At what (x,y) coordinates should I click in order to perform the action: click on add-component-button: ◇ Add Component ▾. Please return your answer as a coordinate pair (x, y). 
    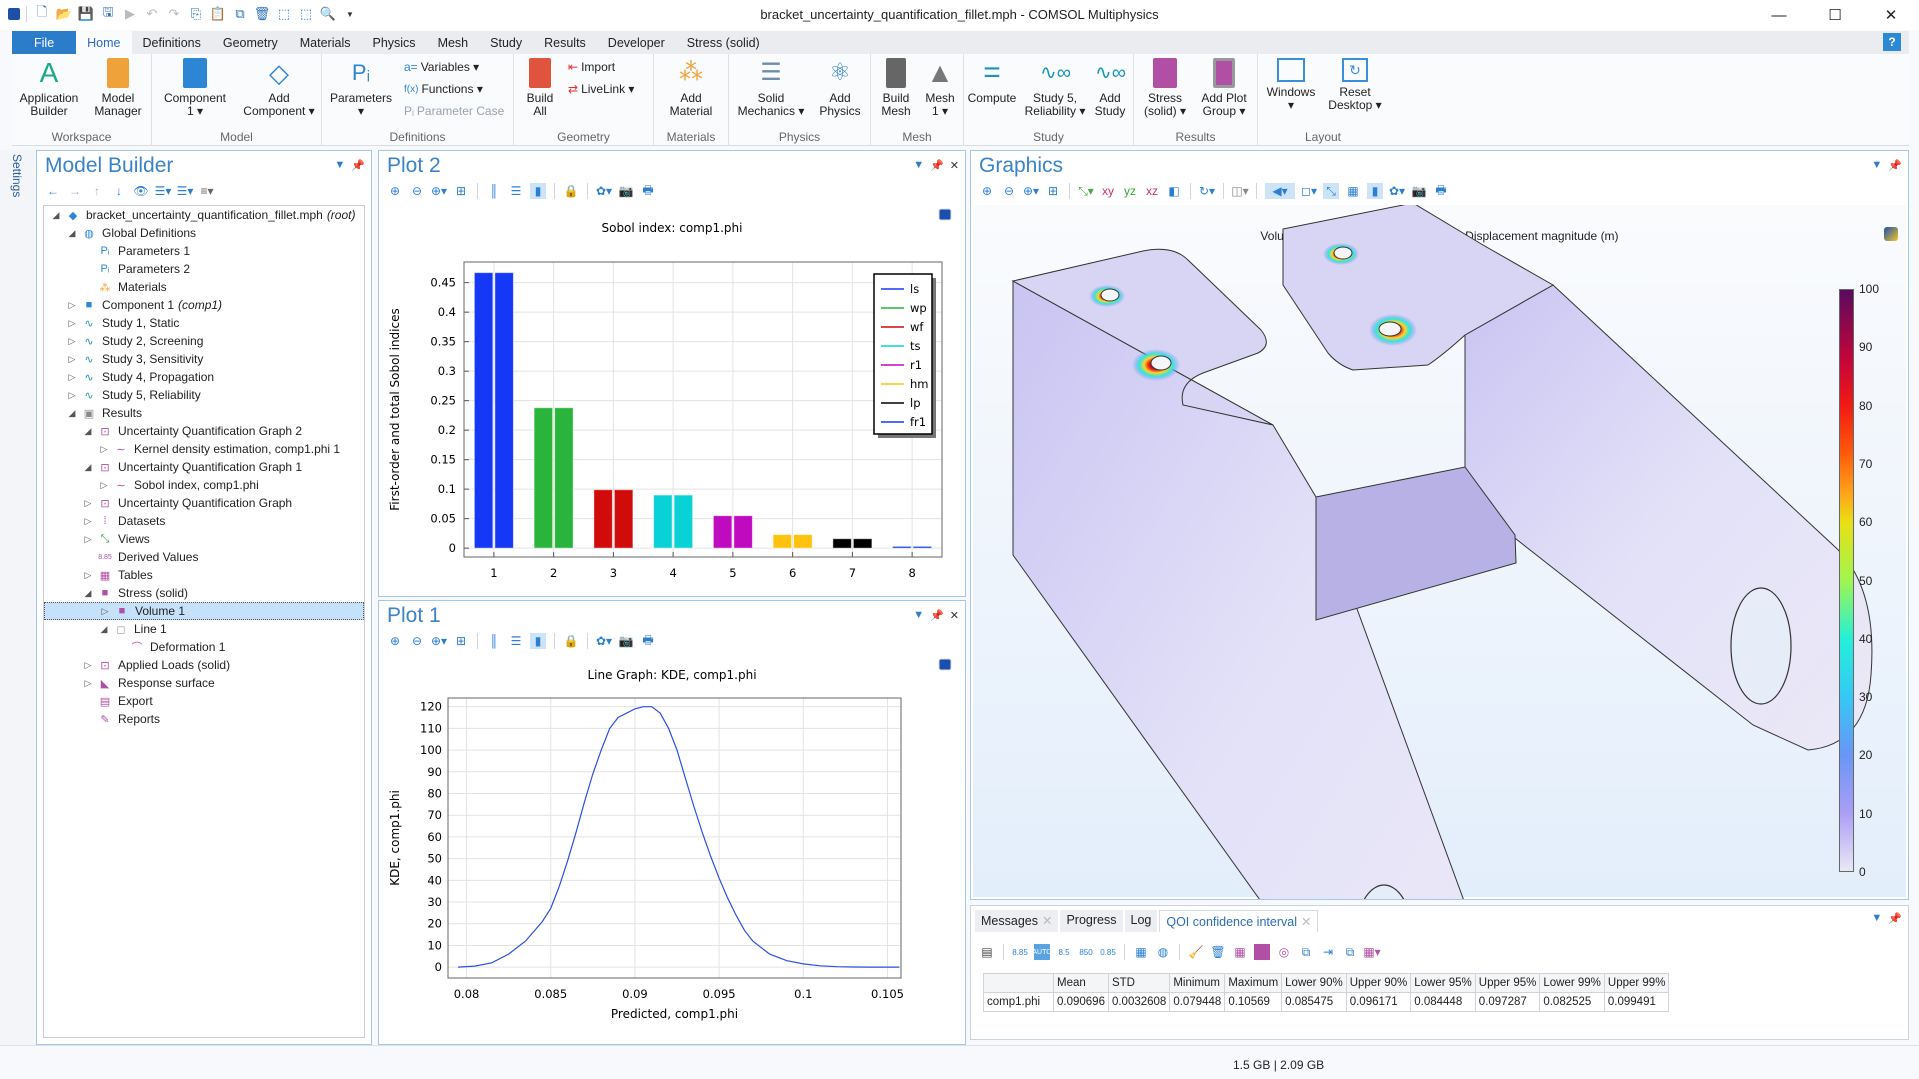
    Looking at the image, I should click on (279, 88).